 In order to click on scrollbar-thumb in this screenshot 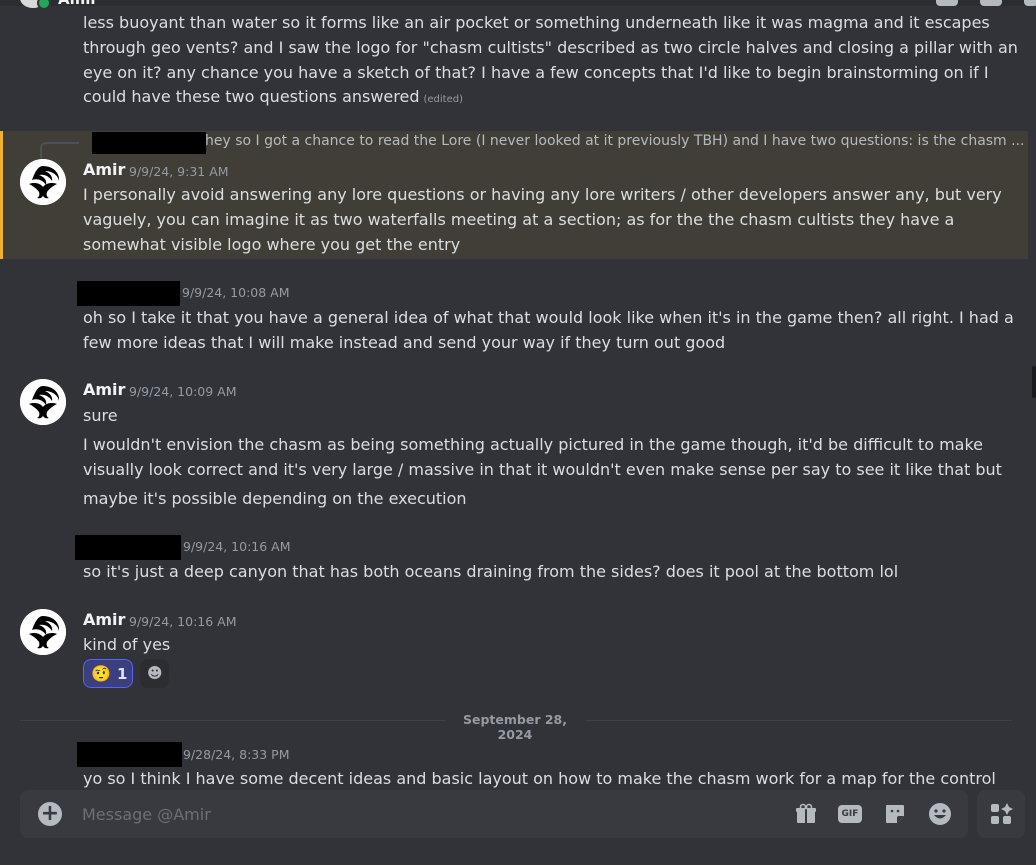, I will do `click(1034, 382)`.